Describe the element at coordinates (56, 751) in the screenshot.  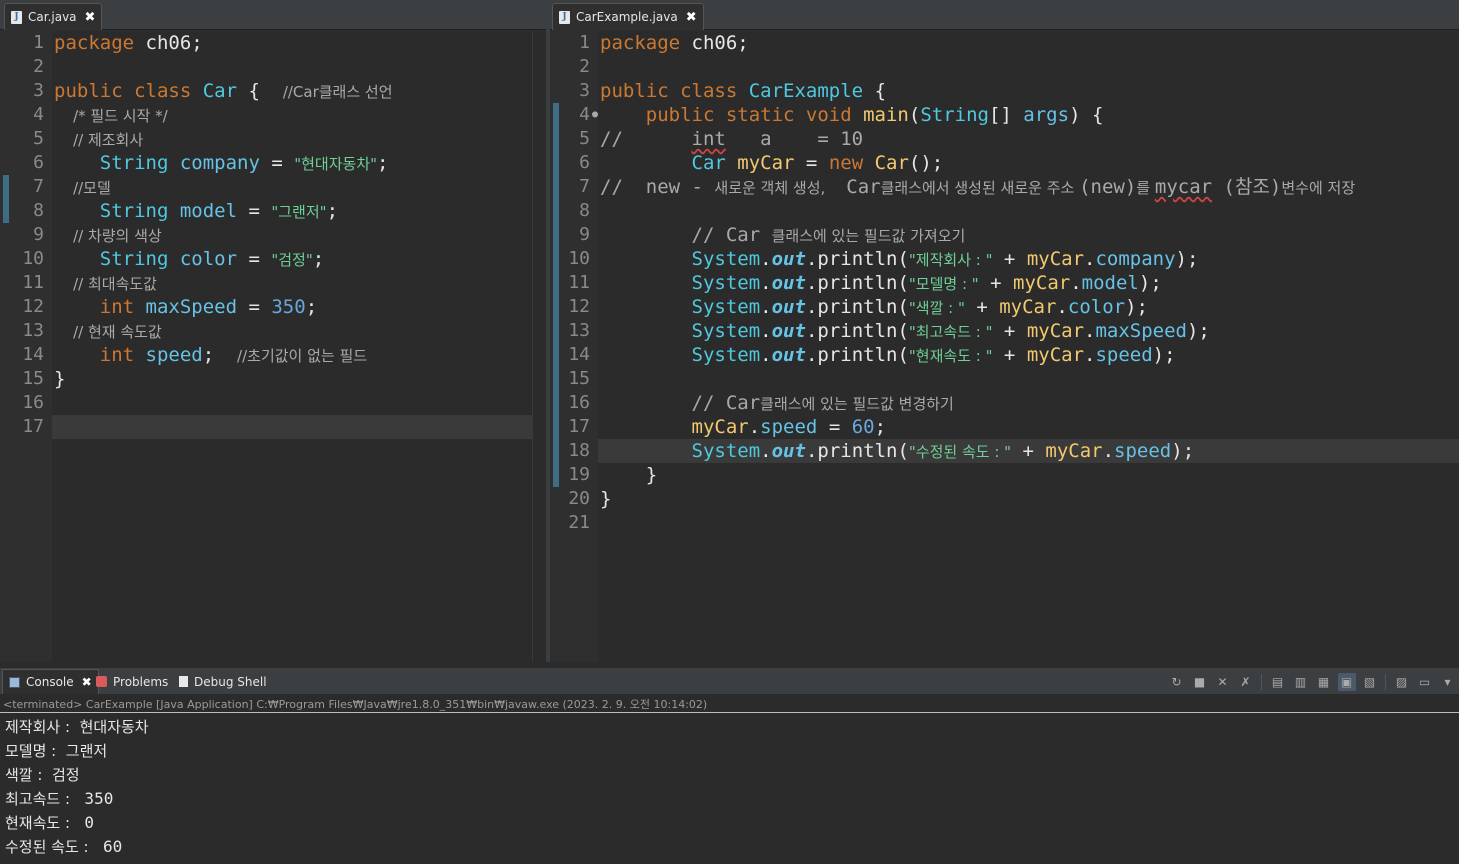
I see `output-line: 모델명 : 그랜저` at that location.